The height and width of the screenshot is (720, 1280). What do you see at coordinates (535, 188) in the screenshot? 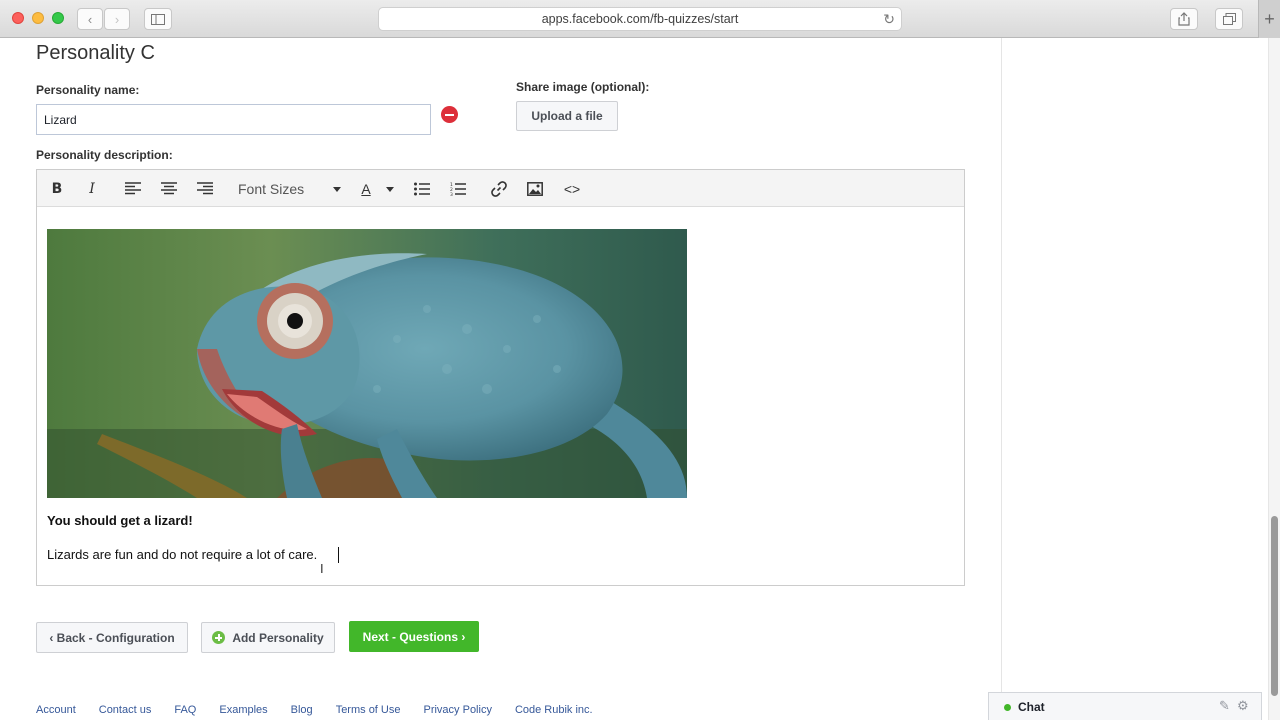
I see `image-icon` at bounding box center [535, 188].